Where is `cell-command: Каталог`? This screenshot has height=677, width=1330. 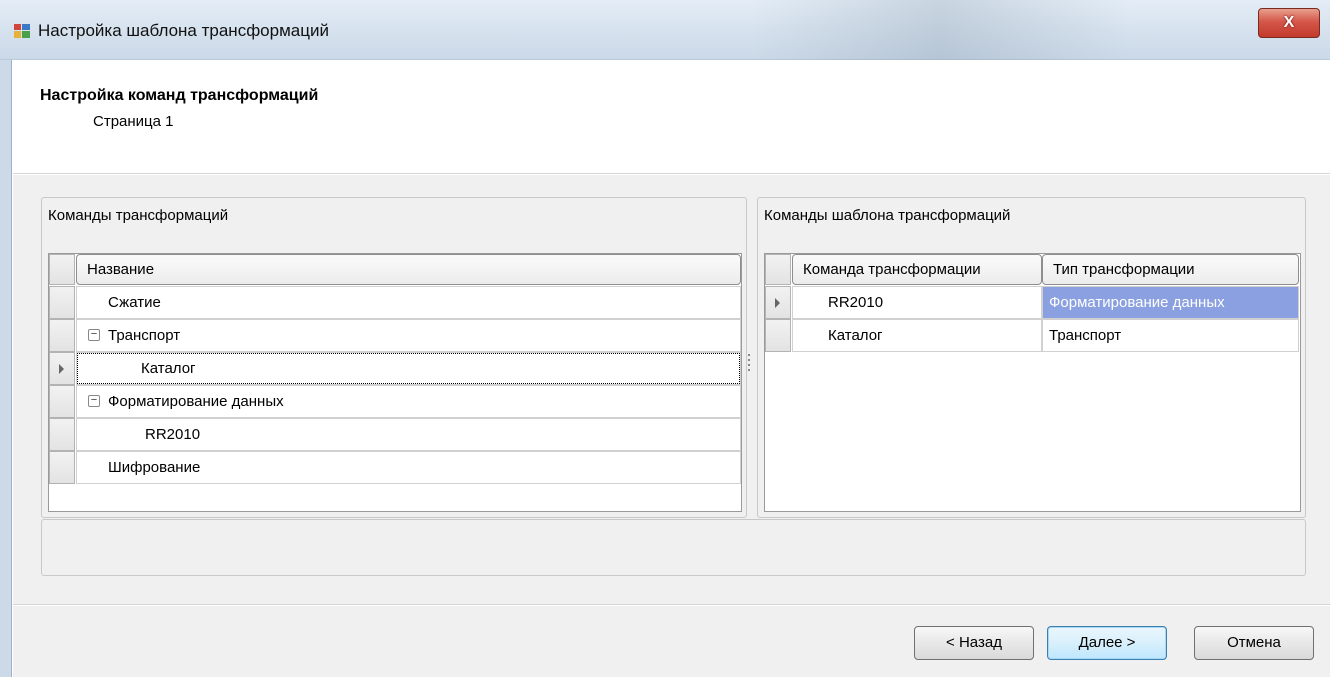 cell-command: Каталог is located at coordinates (855, 335).